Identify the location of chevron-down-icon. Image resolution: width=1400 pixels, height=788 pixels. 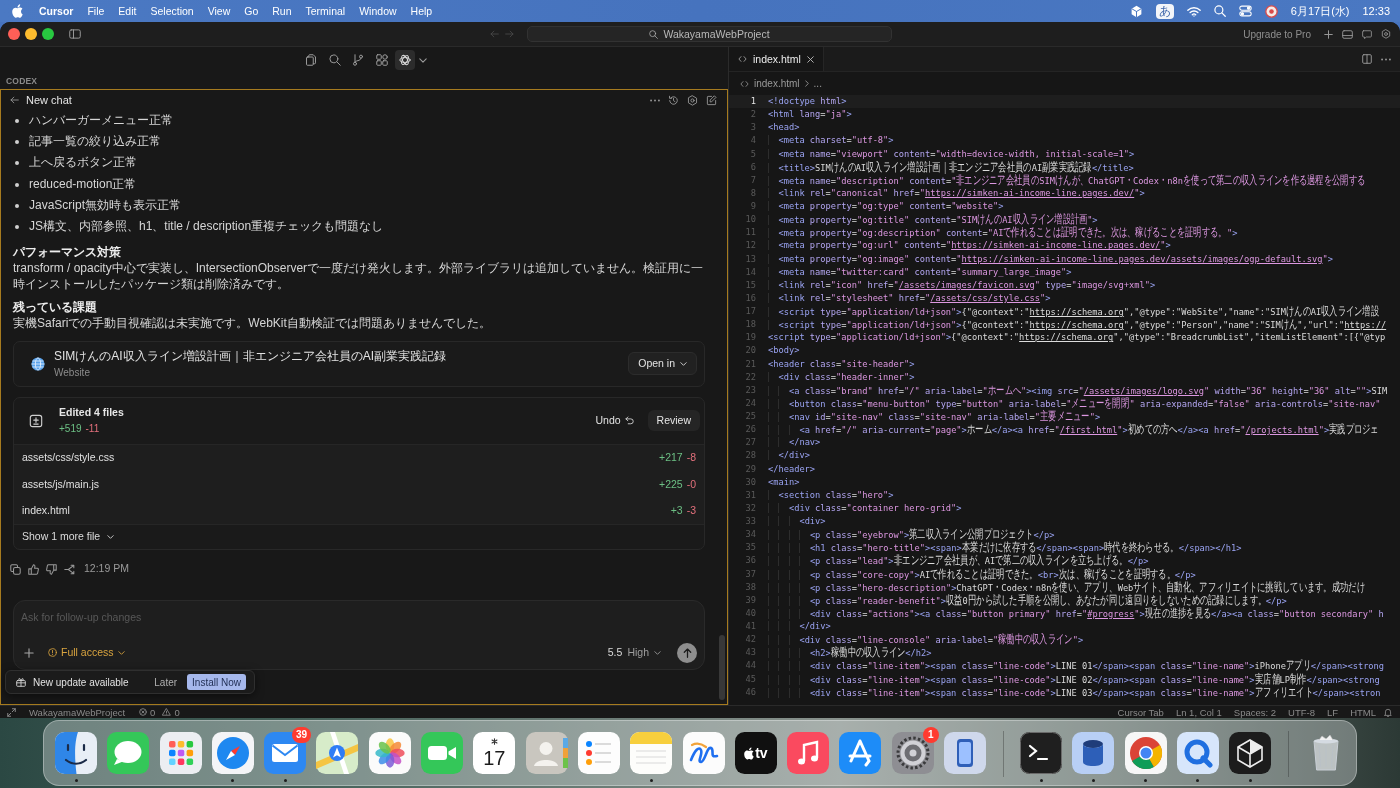
(422, 60).